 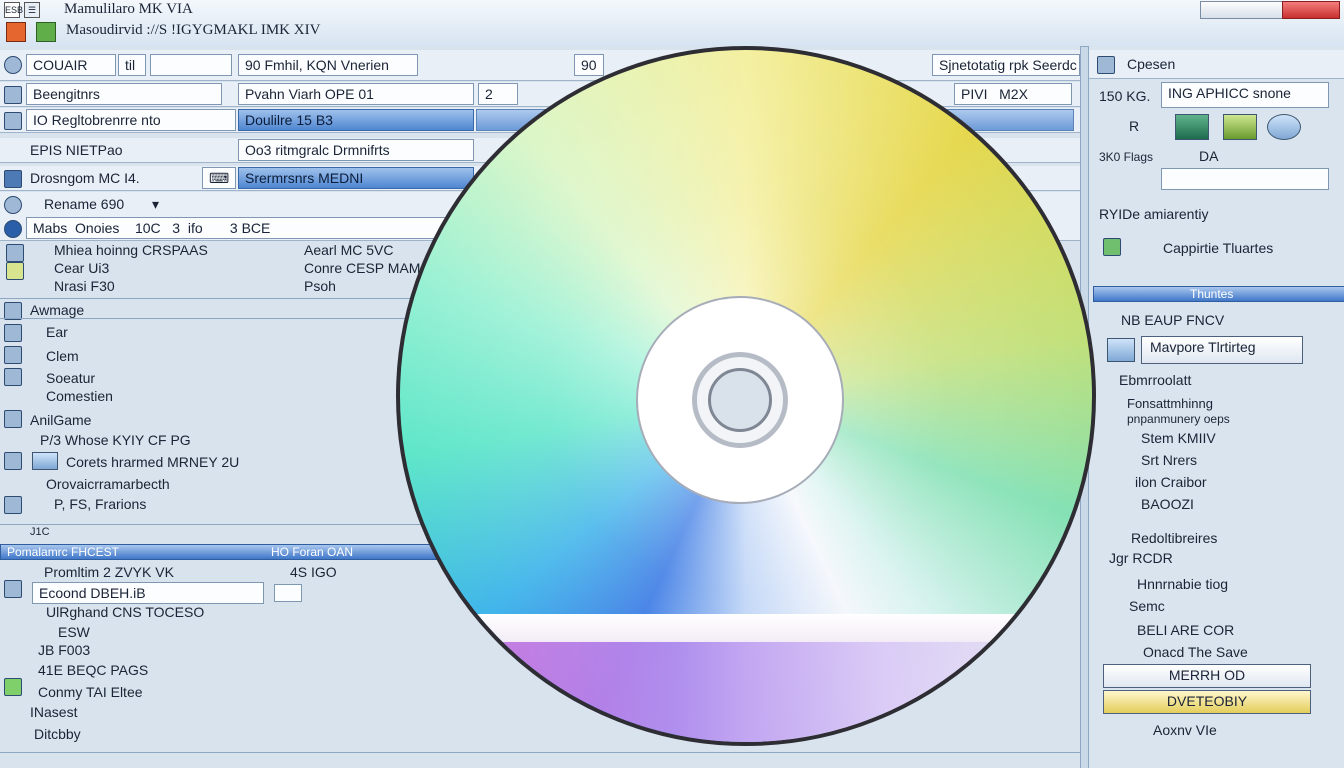 What do you see at coordinates (100, 504) in the screenshot?
I see `game-item: P, FS, Frarions` at bounding box center [100, 504].